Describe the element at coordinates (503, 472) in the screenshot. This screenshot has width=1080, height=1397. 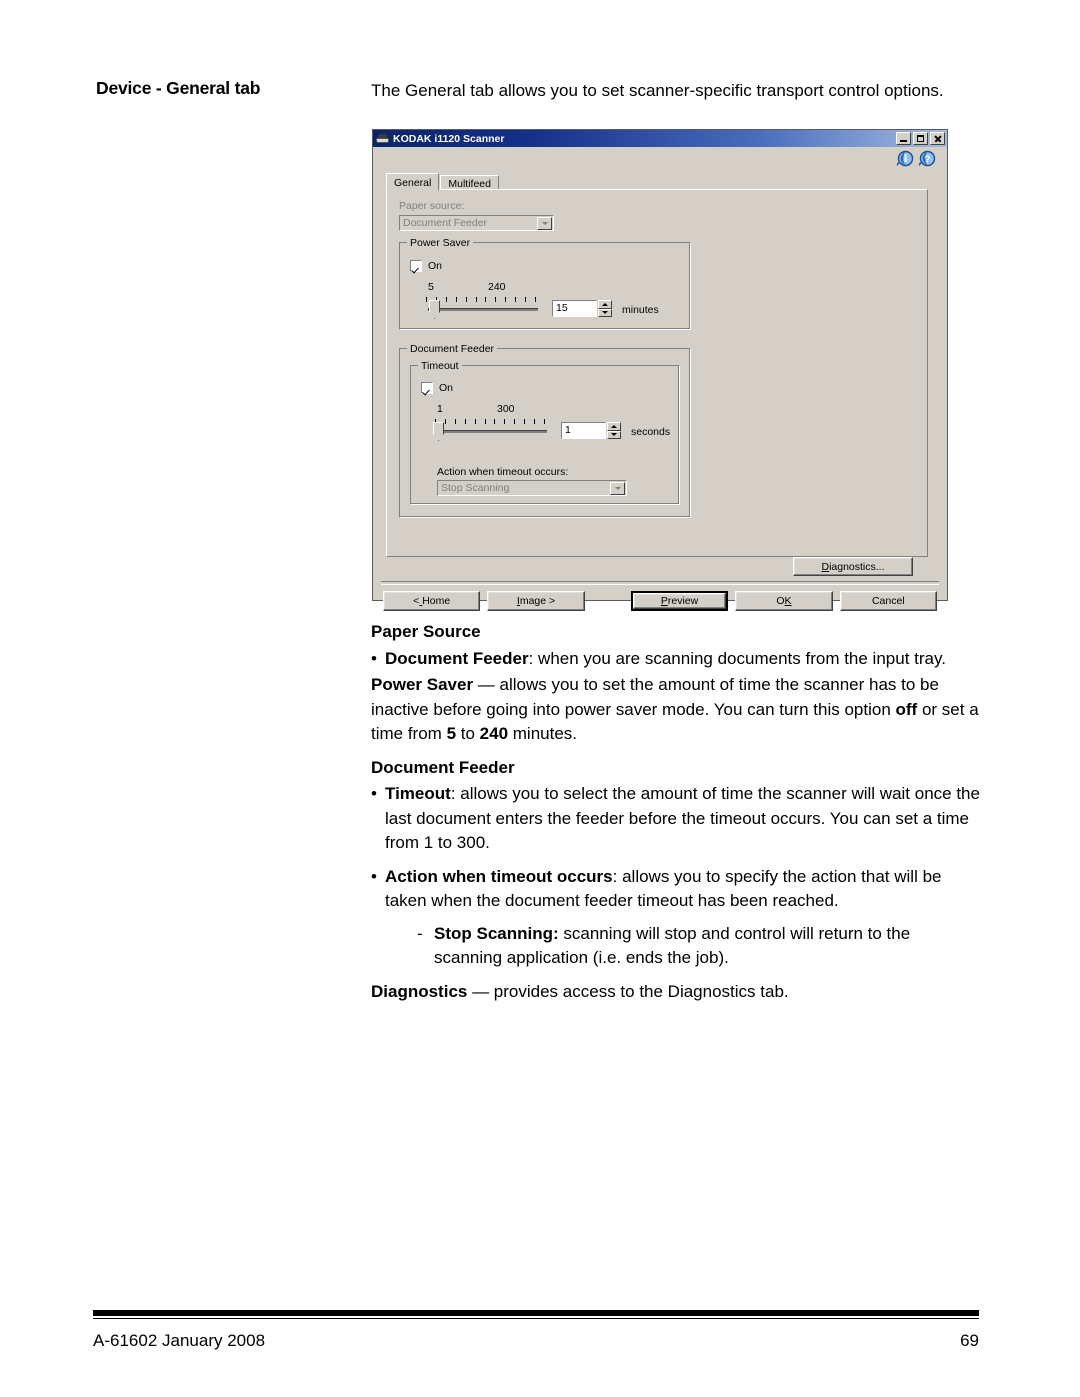
I see `action-when-timeout-label: Action when timeout occurs:` at that location.